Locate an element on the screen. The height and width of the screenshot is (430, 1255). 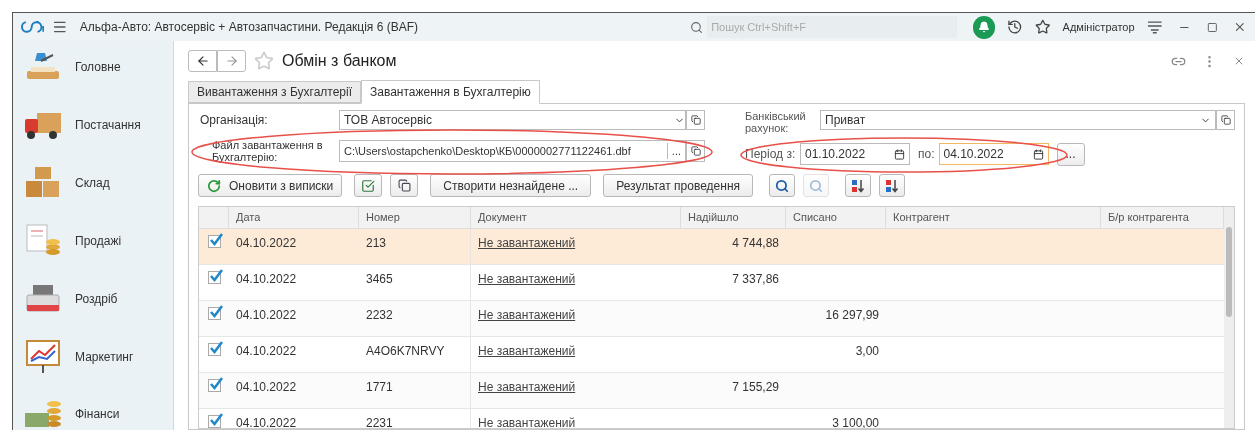
page-title: Обмін з банком is located at coordinates (339, 61).